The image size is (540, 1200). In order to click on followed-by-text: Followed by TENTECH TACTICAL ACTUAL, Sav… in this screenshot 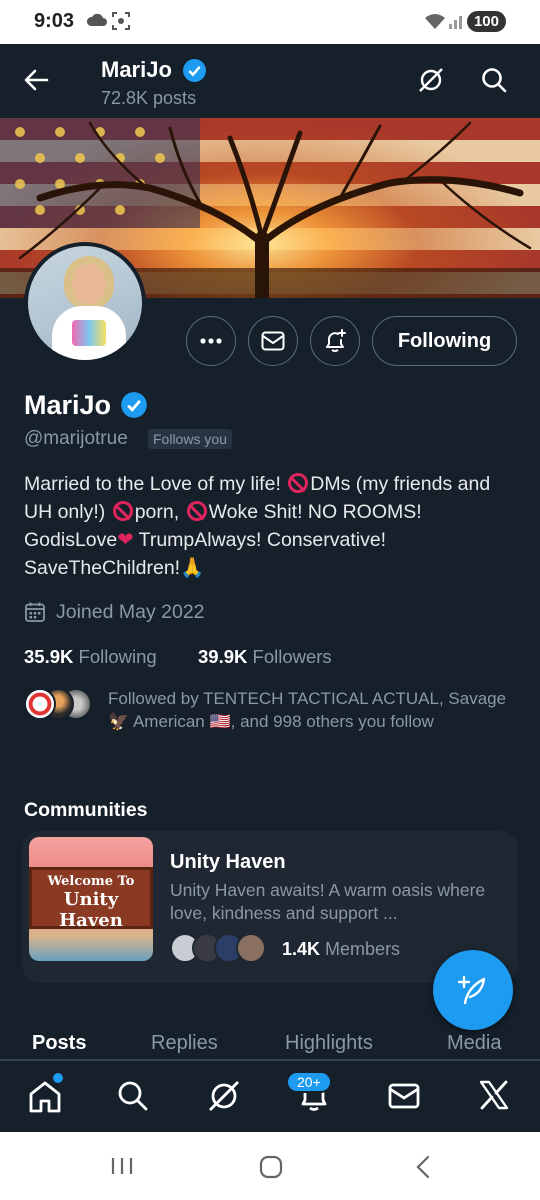, I will do `click(308, 710)`.